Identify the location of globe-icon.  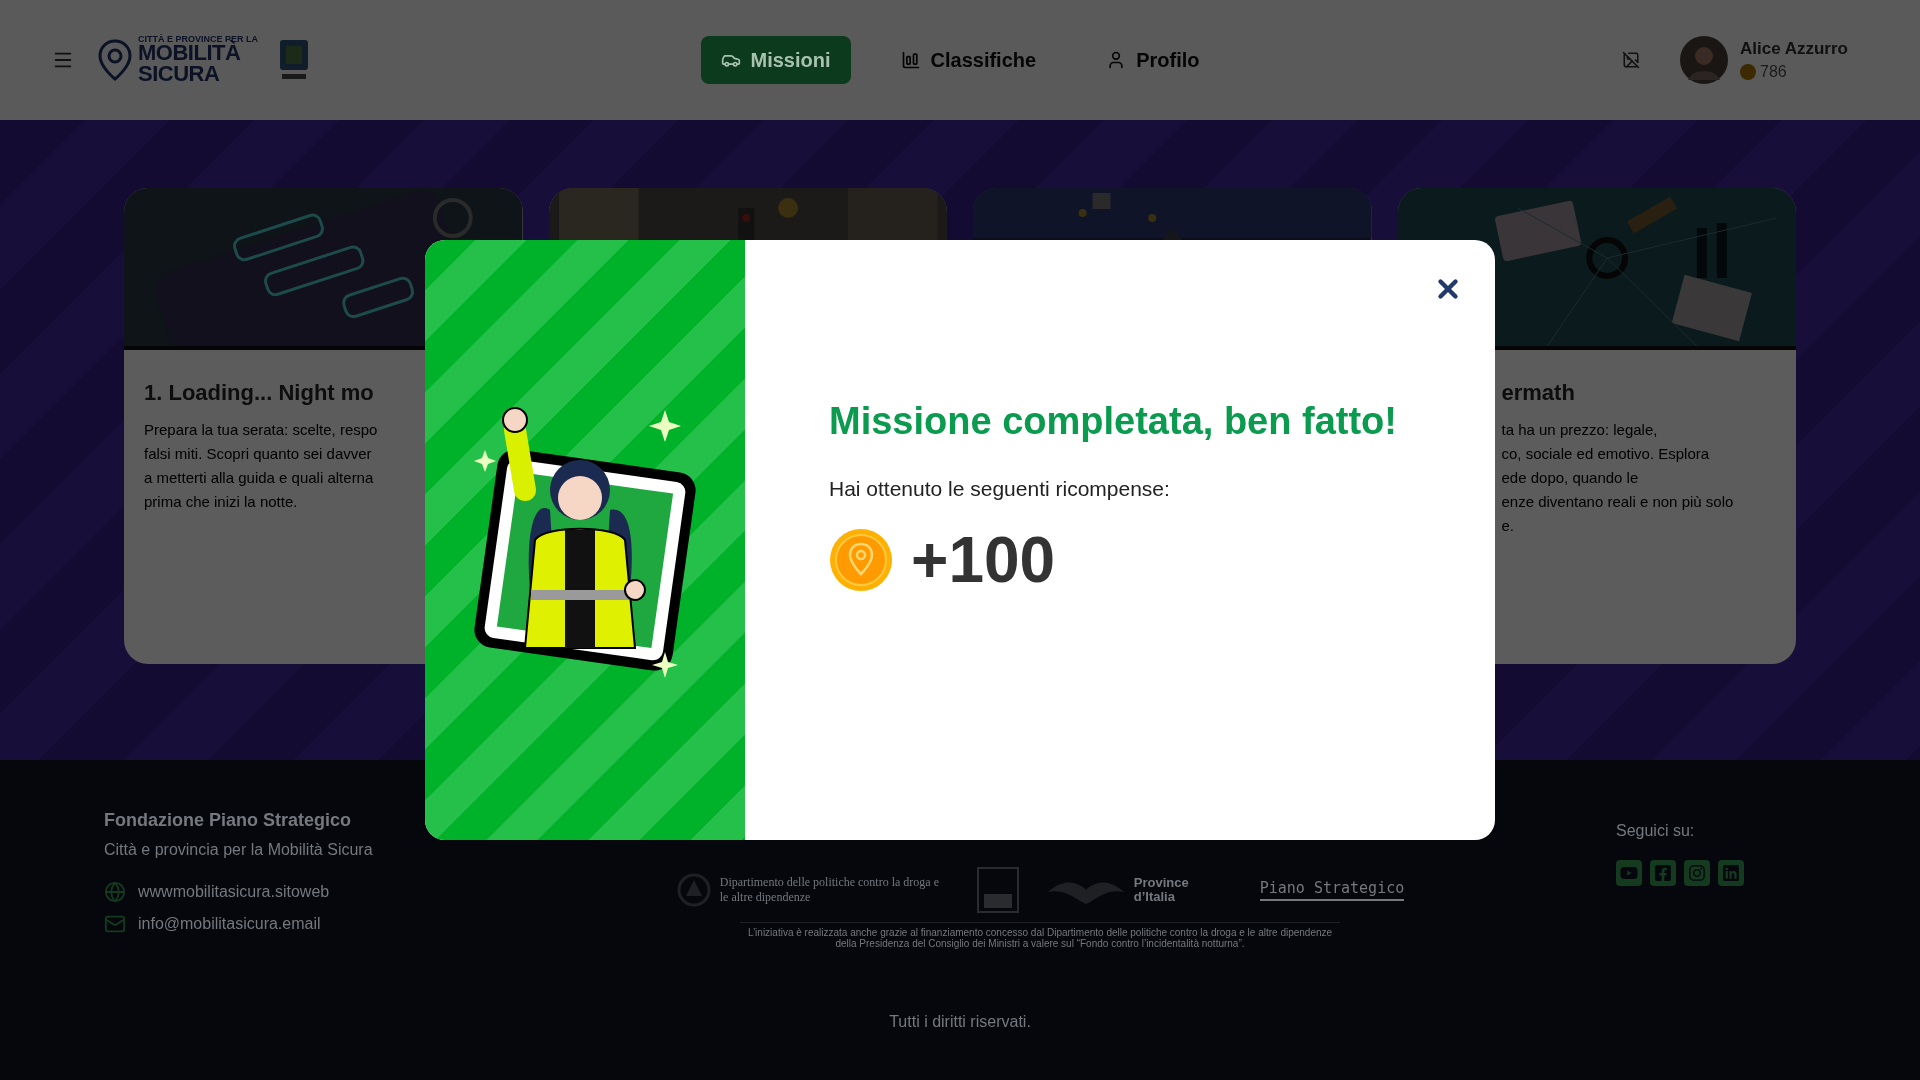
(115, 892).